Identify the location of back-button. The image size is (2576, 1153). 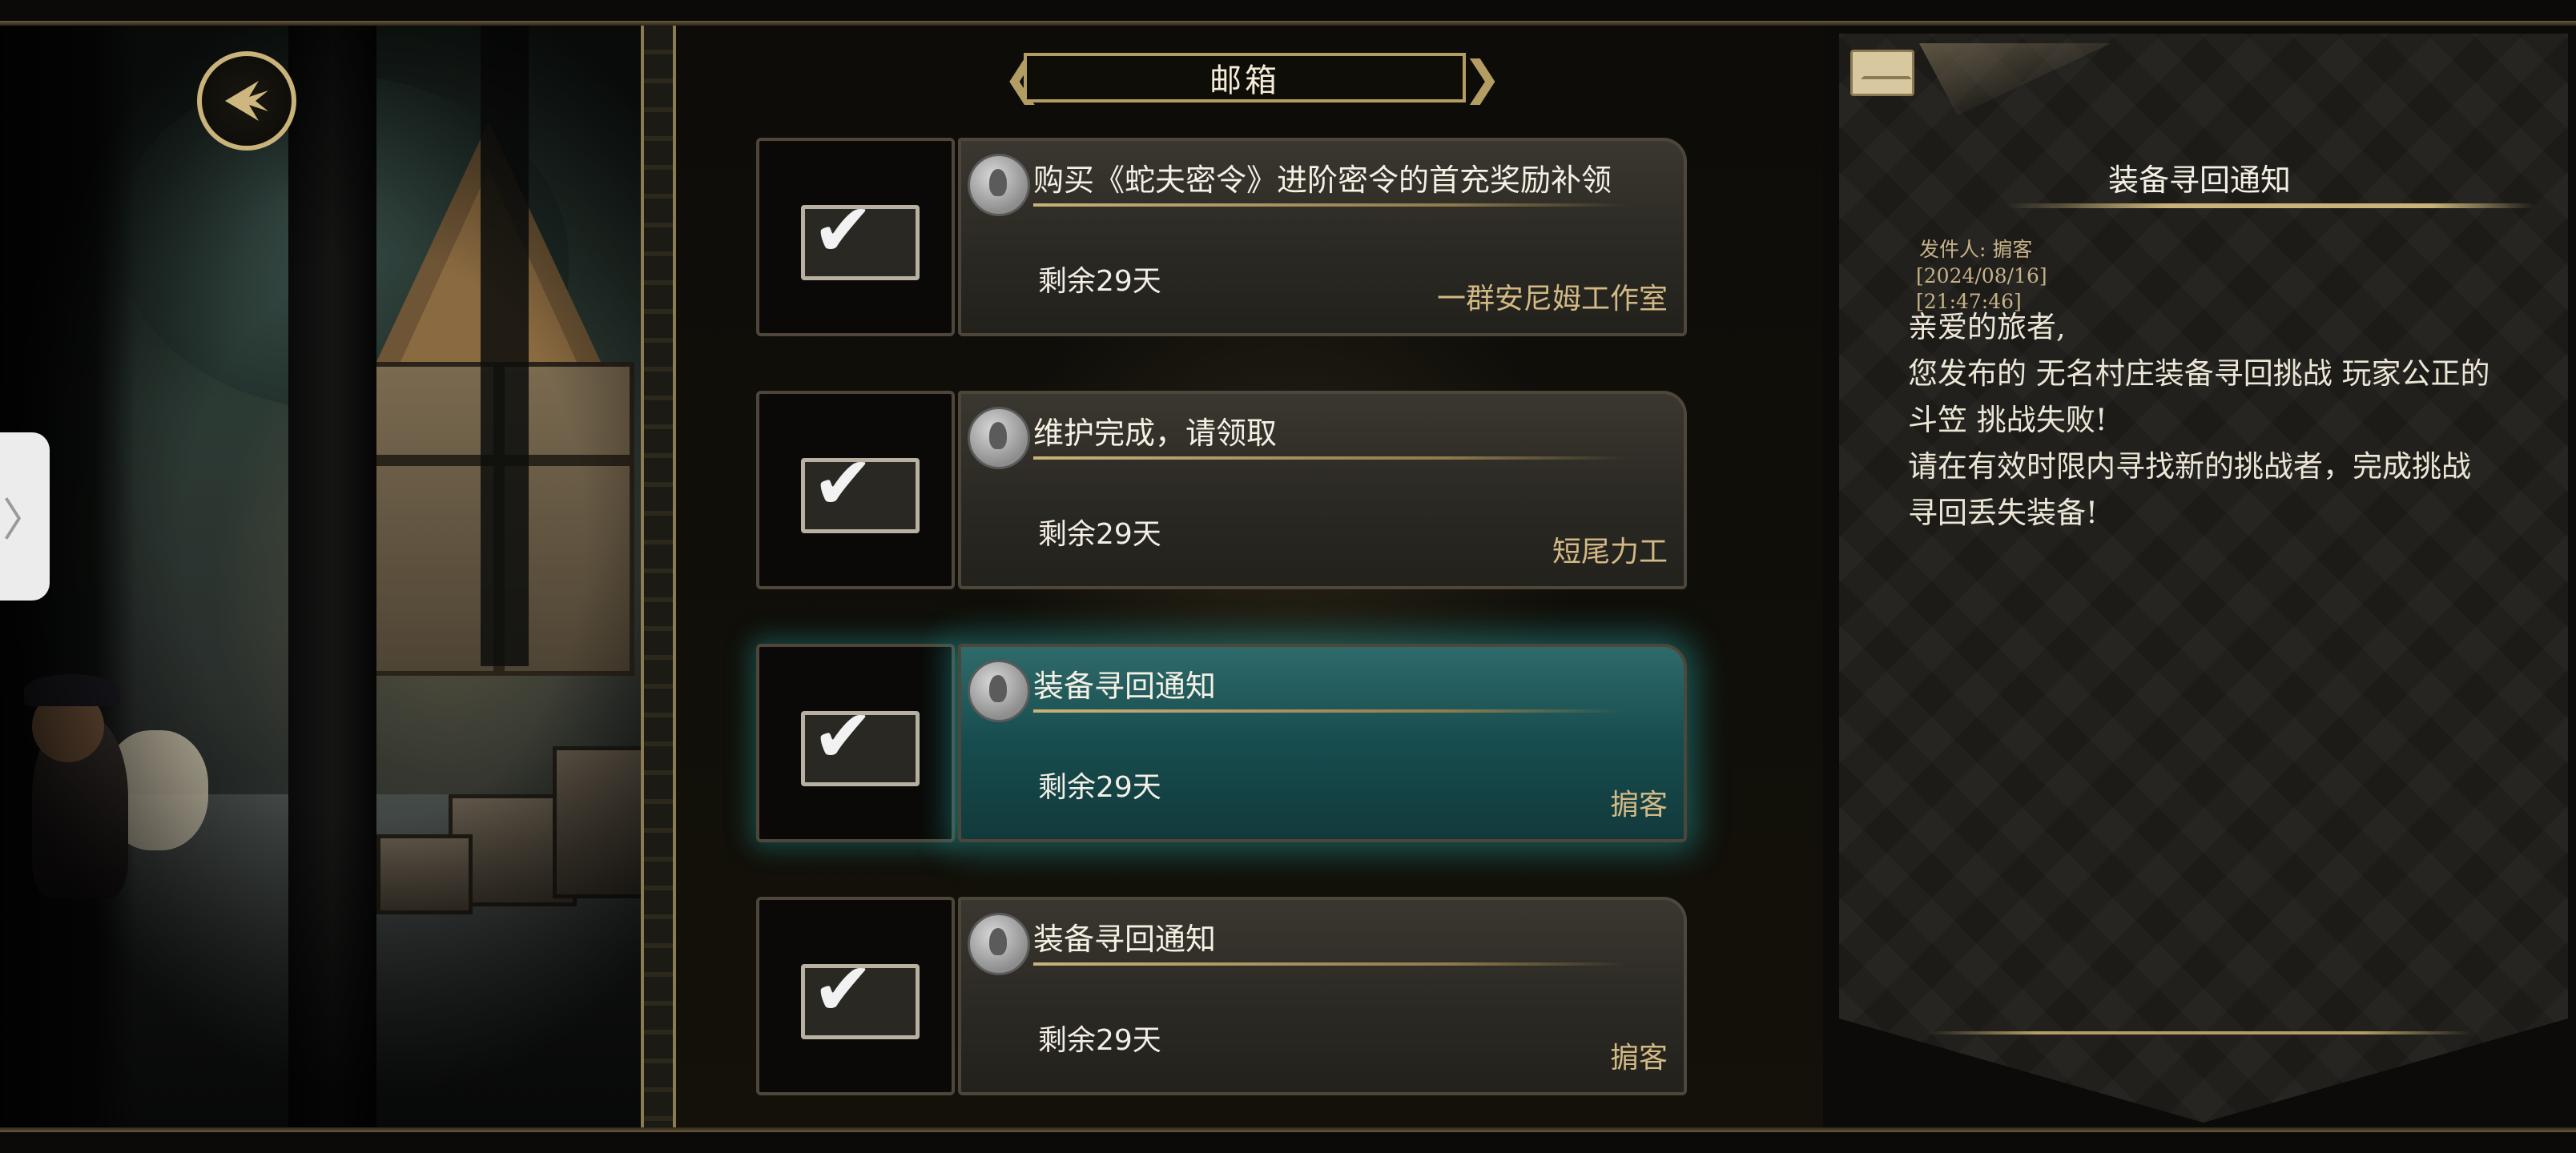
(246, 101).